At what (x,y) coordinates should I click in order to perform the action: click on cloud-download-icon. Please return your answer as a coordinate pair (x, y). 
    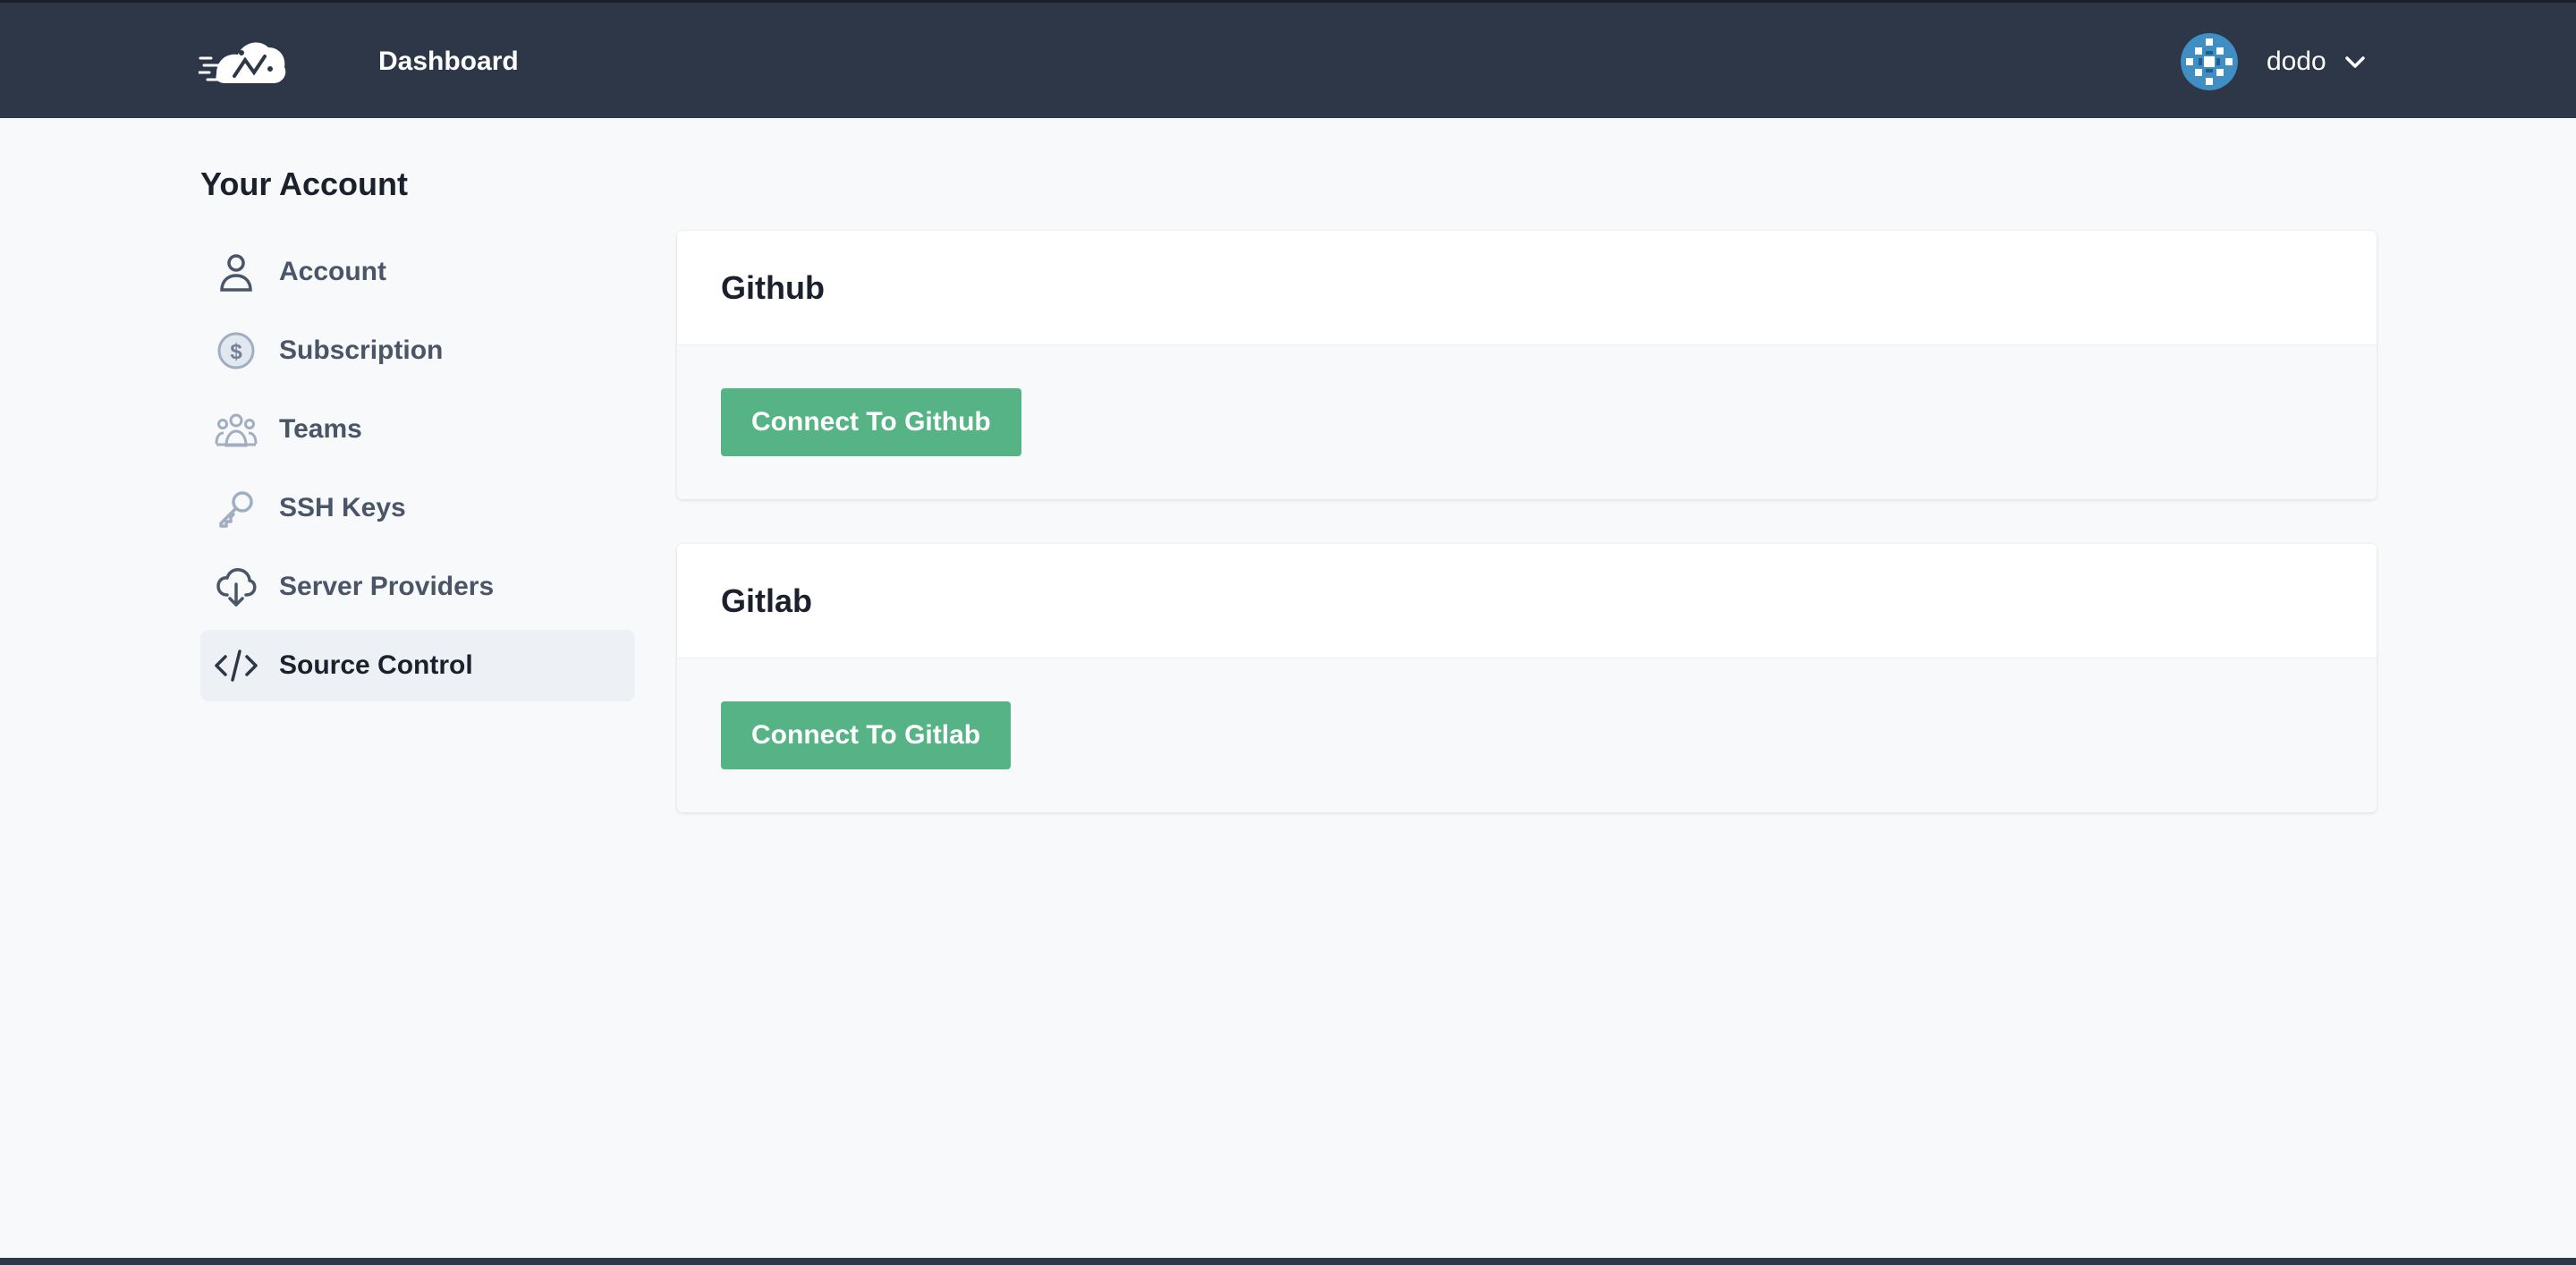
    Looking at the image, I should click on (236, 586).